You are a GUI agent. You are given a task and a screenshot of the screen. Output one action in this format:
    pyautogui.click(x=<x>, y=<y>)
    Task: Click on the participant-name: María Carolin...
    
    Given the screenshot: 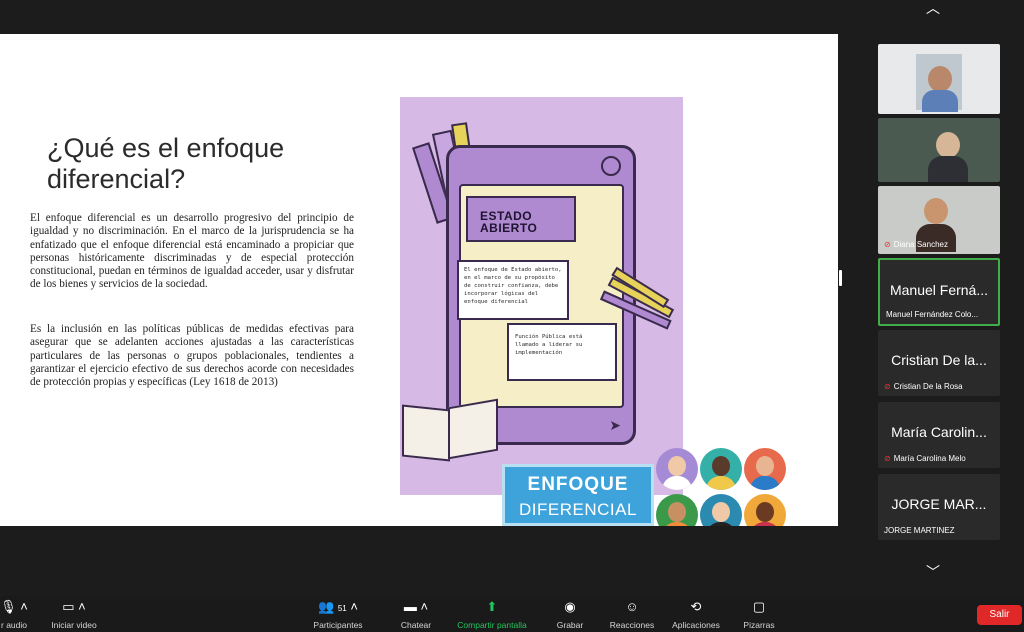 What is the action you would take?
    pyautogui.click(x=939, y=432)
    